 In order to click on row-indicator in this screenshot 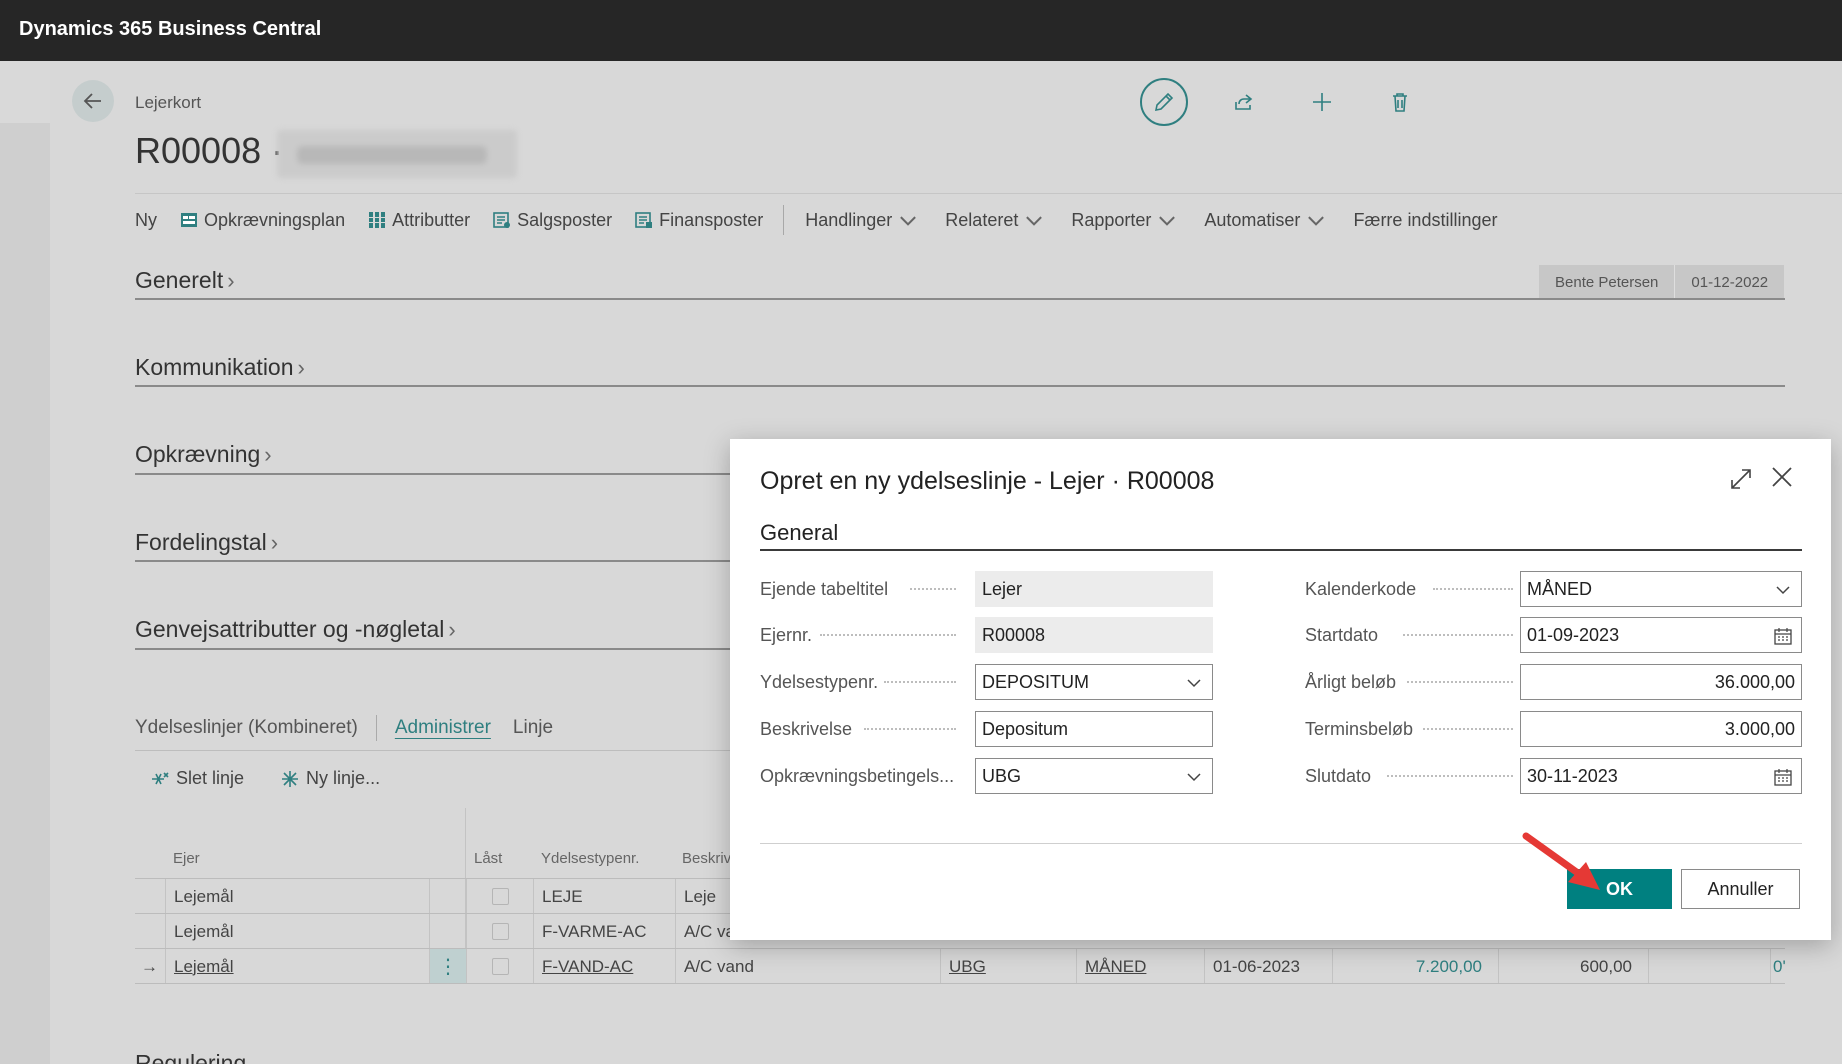, I will do `click(150, 931)`.